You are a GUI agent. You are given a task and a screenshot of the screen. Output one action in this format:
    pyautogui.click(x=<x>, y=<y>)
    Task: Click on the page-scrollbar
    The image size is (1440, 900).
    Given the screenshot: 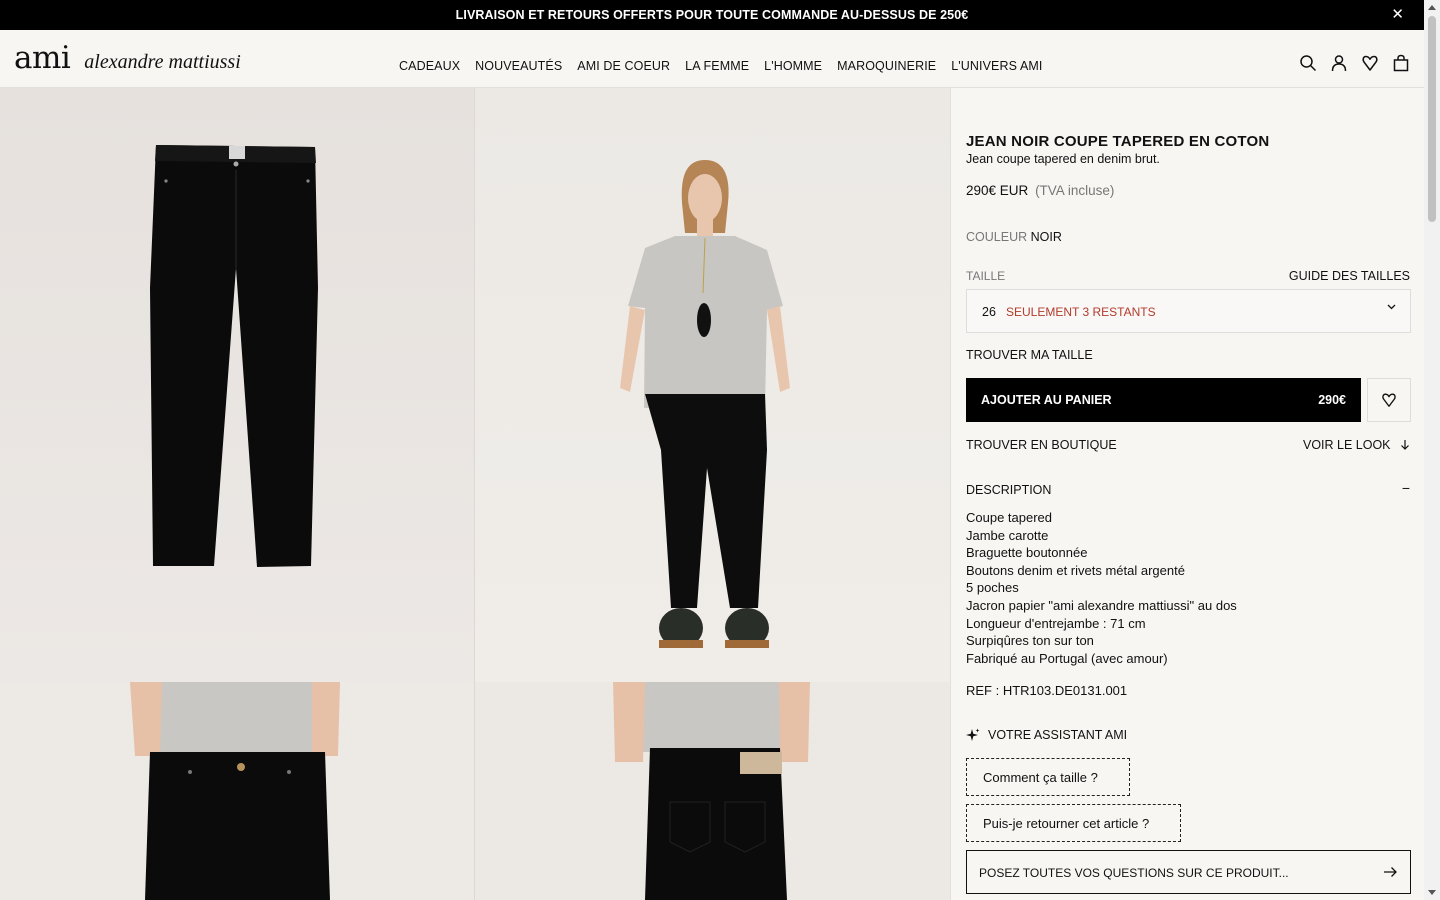 What is the action you would take?
    pyautogui.click(x=1432, y=450)
    